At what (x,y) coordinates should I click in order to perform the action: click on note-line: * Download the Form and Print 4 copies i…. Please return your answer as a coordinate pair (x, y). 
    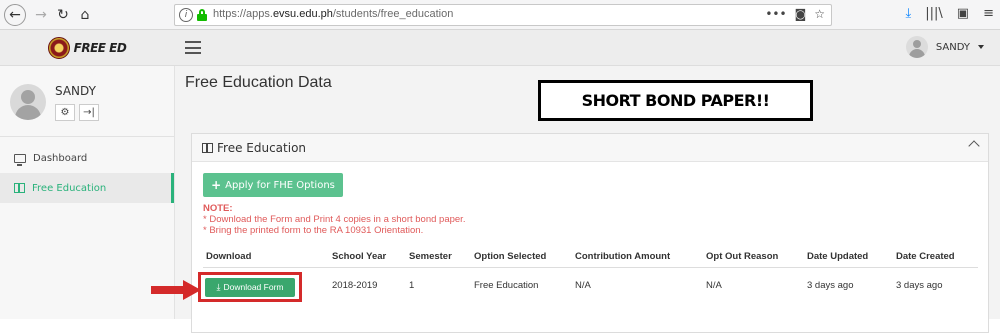
    Looking at the image, I should click on (334, 219).